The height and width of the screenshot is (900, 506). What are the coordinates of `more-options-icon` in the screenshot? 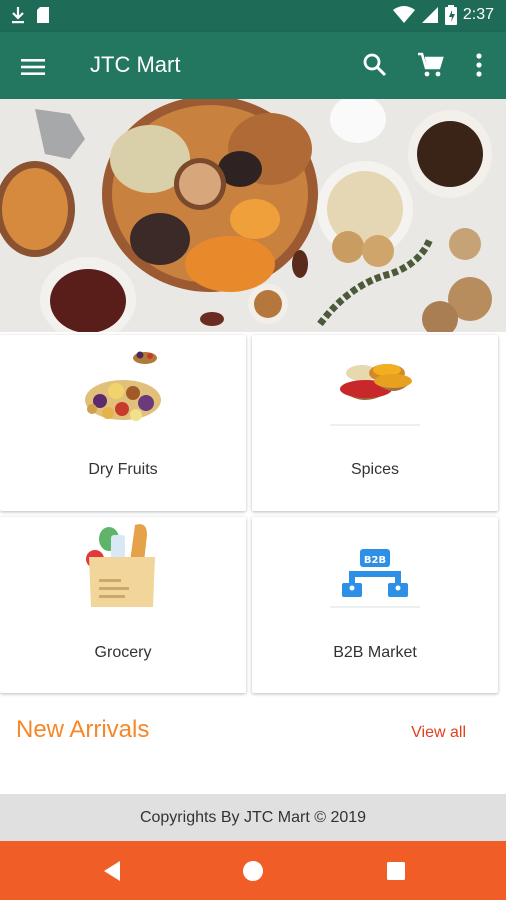 It's located at (479, 65).